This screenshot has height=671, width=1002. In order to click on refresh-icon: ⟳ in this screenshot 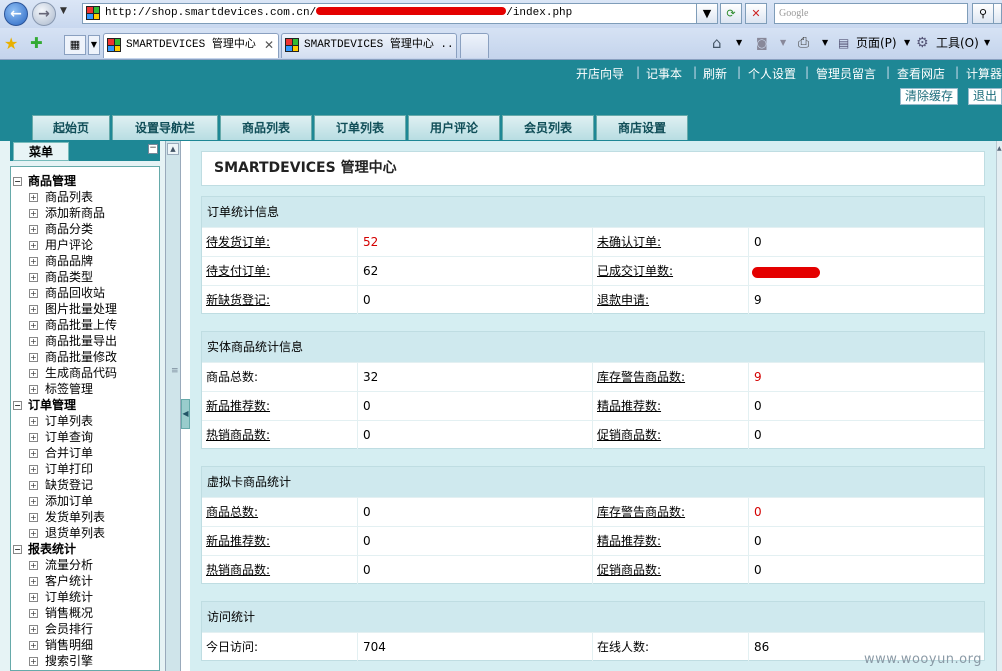, I will do `click(731, 13)`.